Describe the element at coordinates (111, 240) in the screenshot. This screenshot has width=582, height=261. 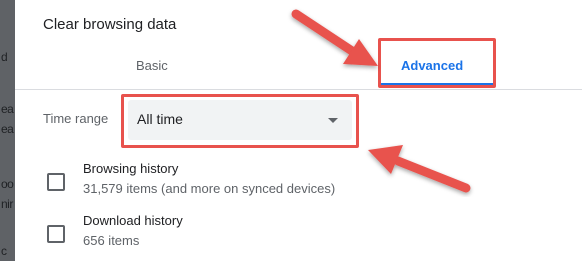
I see `download-history-detail: 656 items` at that location.